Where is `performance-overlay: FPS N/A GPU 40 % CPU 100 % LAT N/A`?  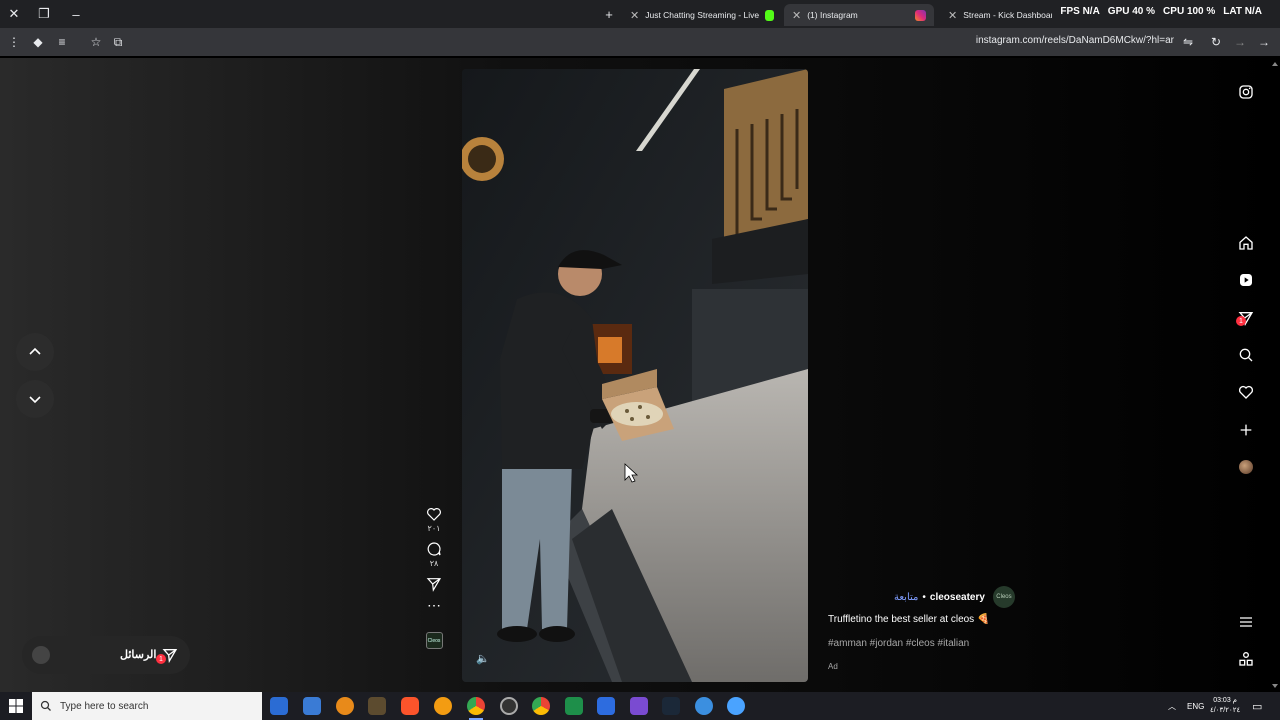
performance-overlay: FPS N/A GPU 40 % CPU 100 % LAT N/A is located at coordinates (1161, 11).